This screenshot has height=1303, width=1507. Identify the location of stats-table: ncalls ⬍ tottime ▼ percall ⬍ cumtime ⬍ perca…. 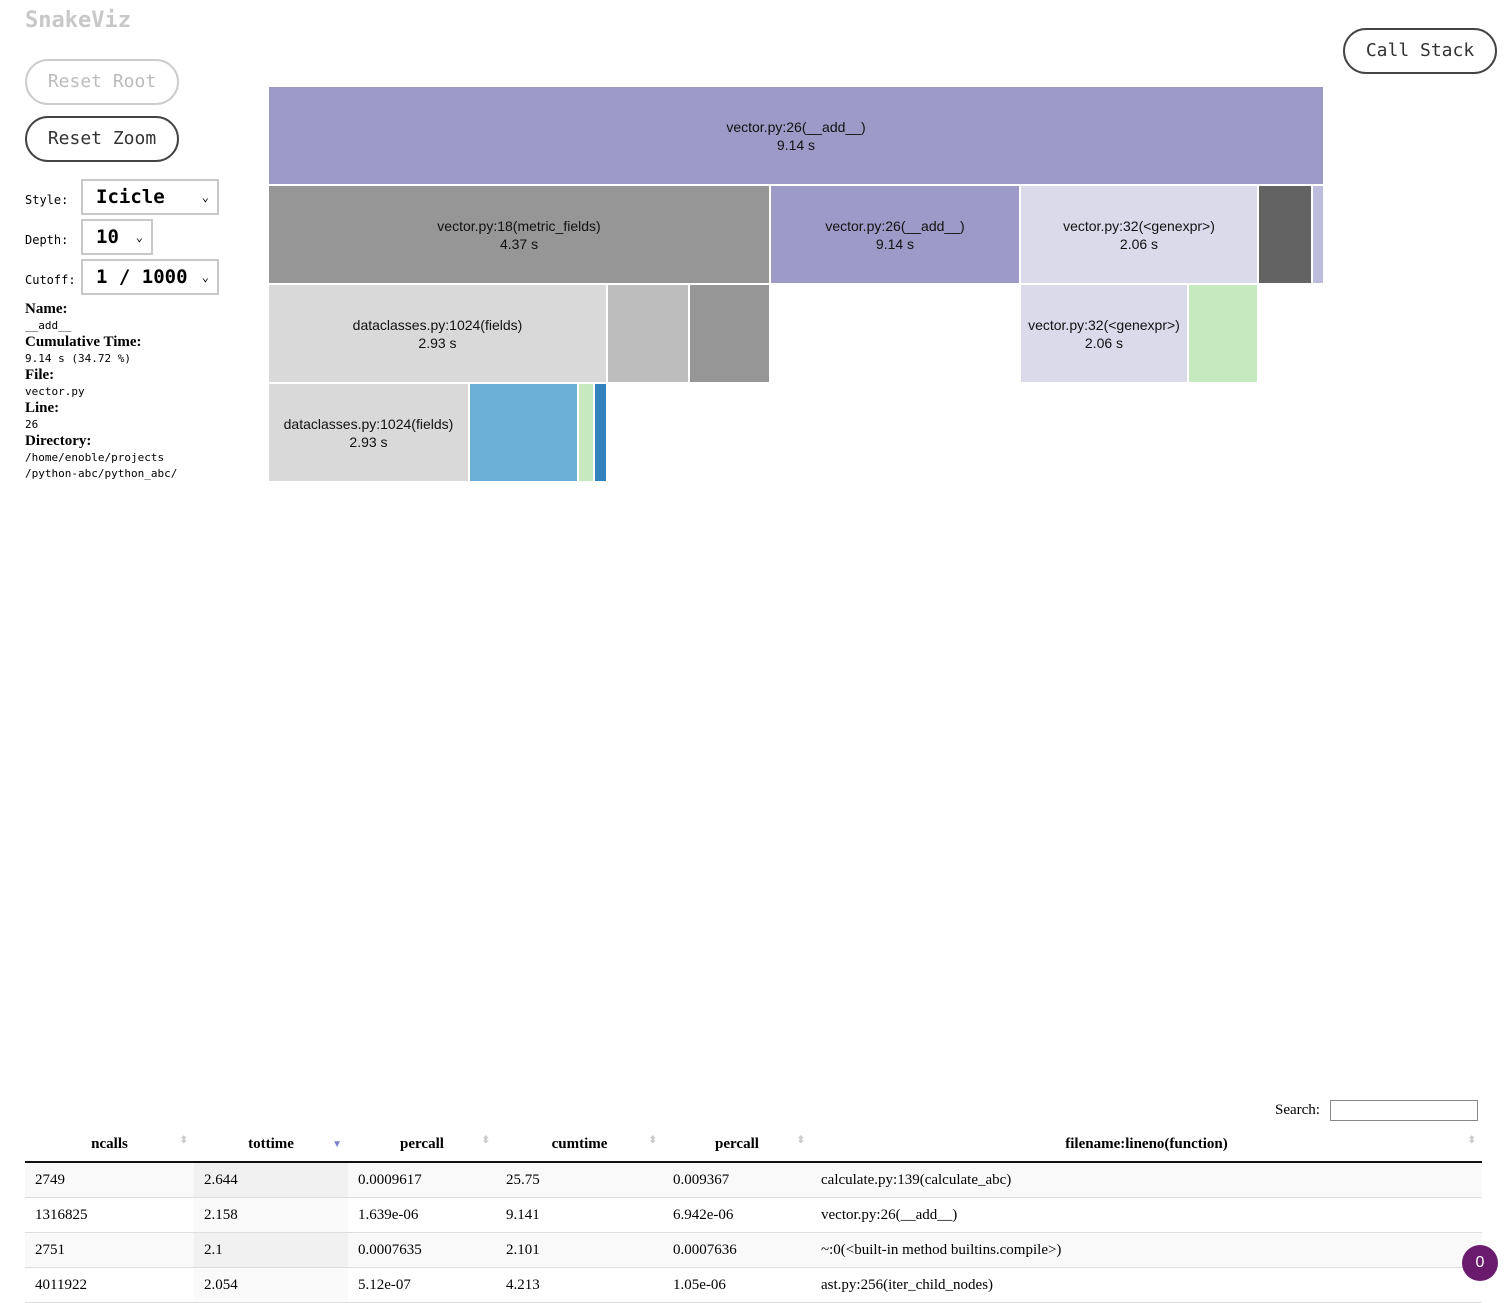
(753, 1215).